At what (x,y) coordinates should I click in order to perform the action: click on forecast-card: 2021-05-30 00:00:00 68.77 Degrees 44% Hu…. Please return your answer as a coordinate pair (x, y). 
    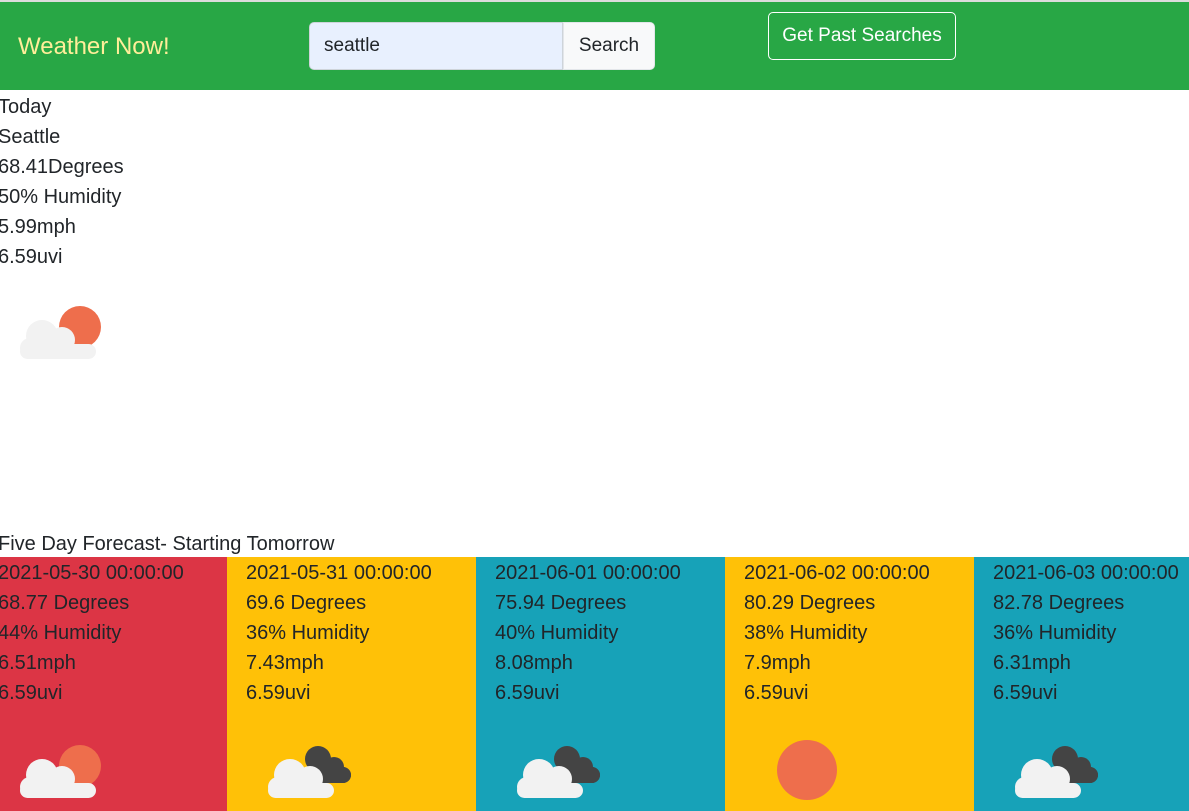
    Looking at the image, I should click on (113, 684).